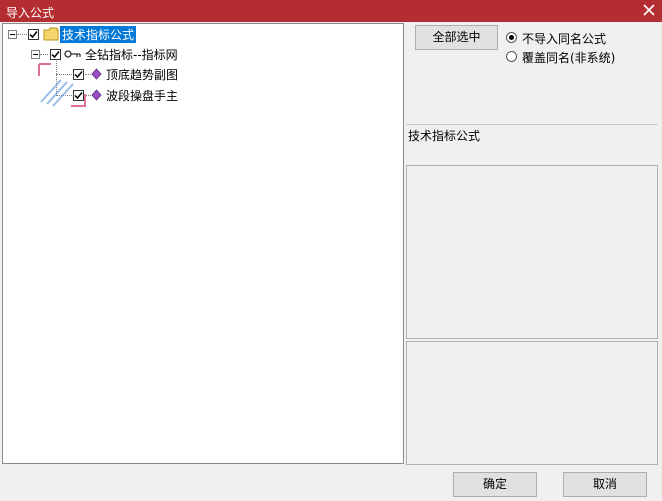 The width and height of the screenshot is (662, 501). What do you see at coordinates (444, 136) in the screenshot?
I see `info-title: 技术指标公式` at bounding box center [444, 136].